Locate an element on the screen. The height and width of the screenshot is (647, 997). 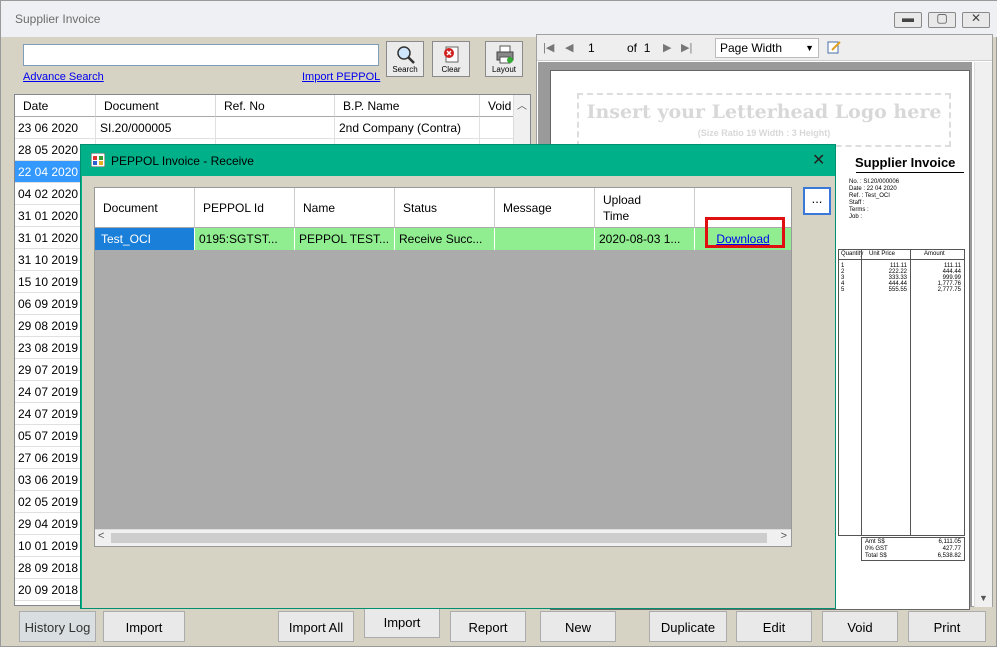
letterhead-size-text: (Size Ratio 19 Width : 3 Height) is located at coordinates (764, 133).